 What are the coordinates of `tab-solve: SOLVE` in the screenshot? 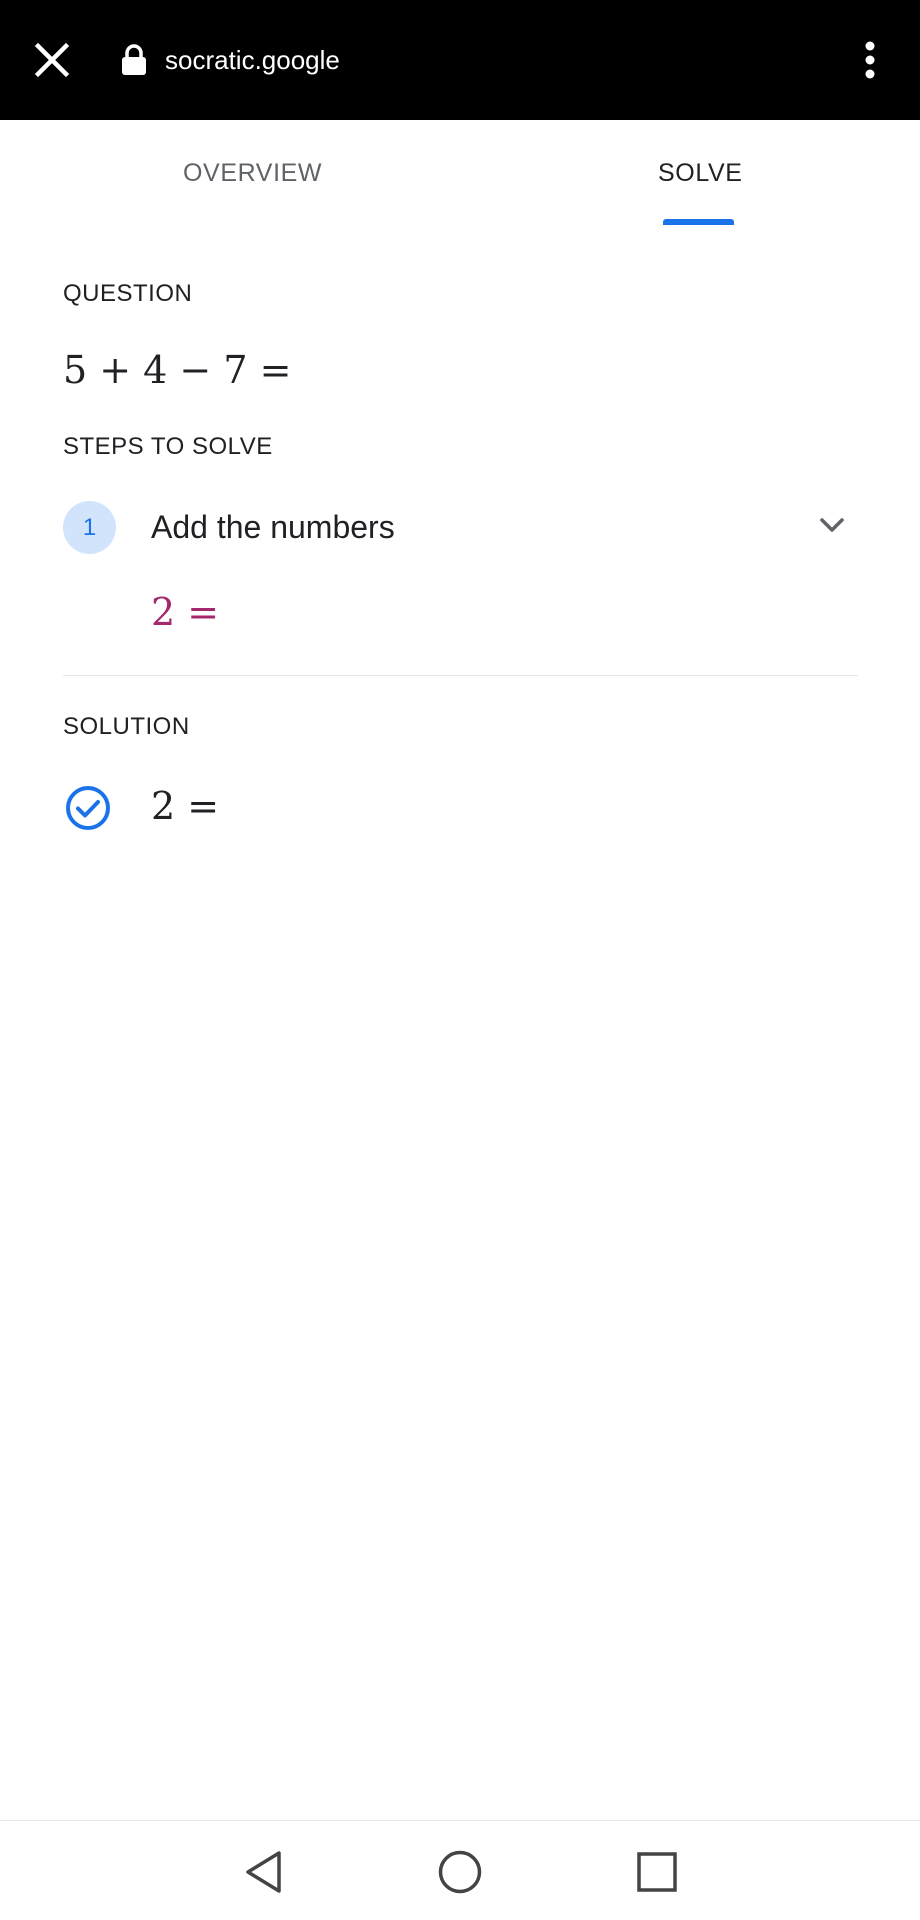 It's located at (700, 173).